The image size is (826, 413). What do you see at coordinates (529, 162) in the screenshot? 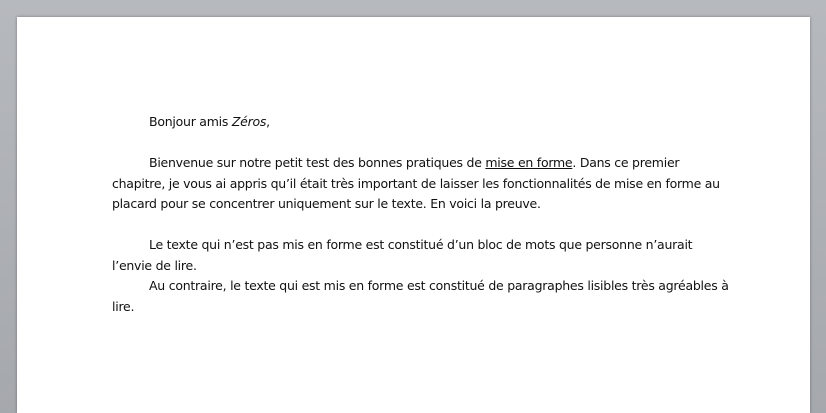
I see `underlined-phrase: mise en forme` at bounding box center [529, 162].